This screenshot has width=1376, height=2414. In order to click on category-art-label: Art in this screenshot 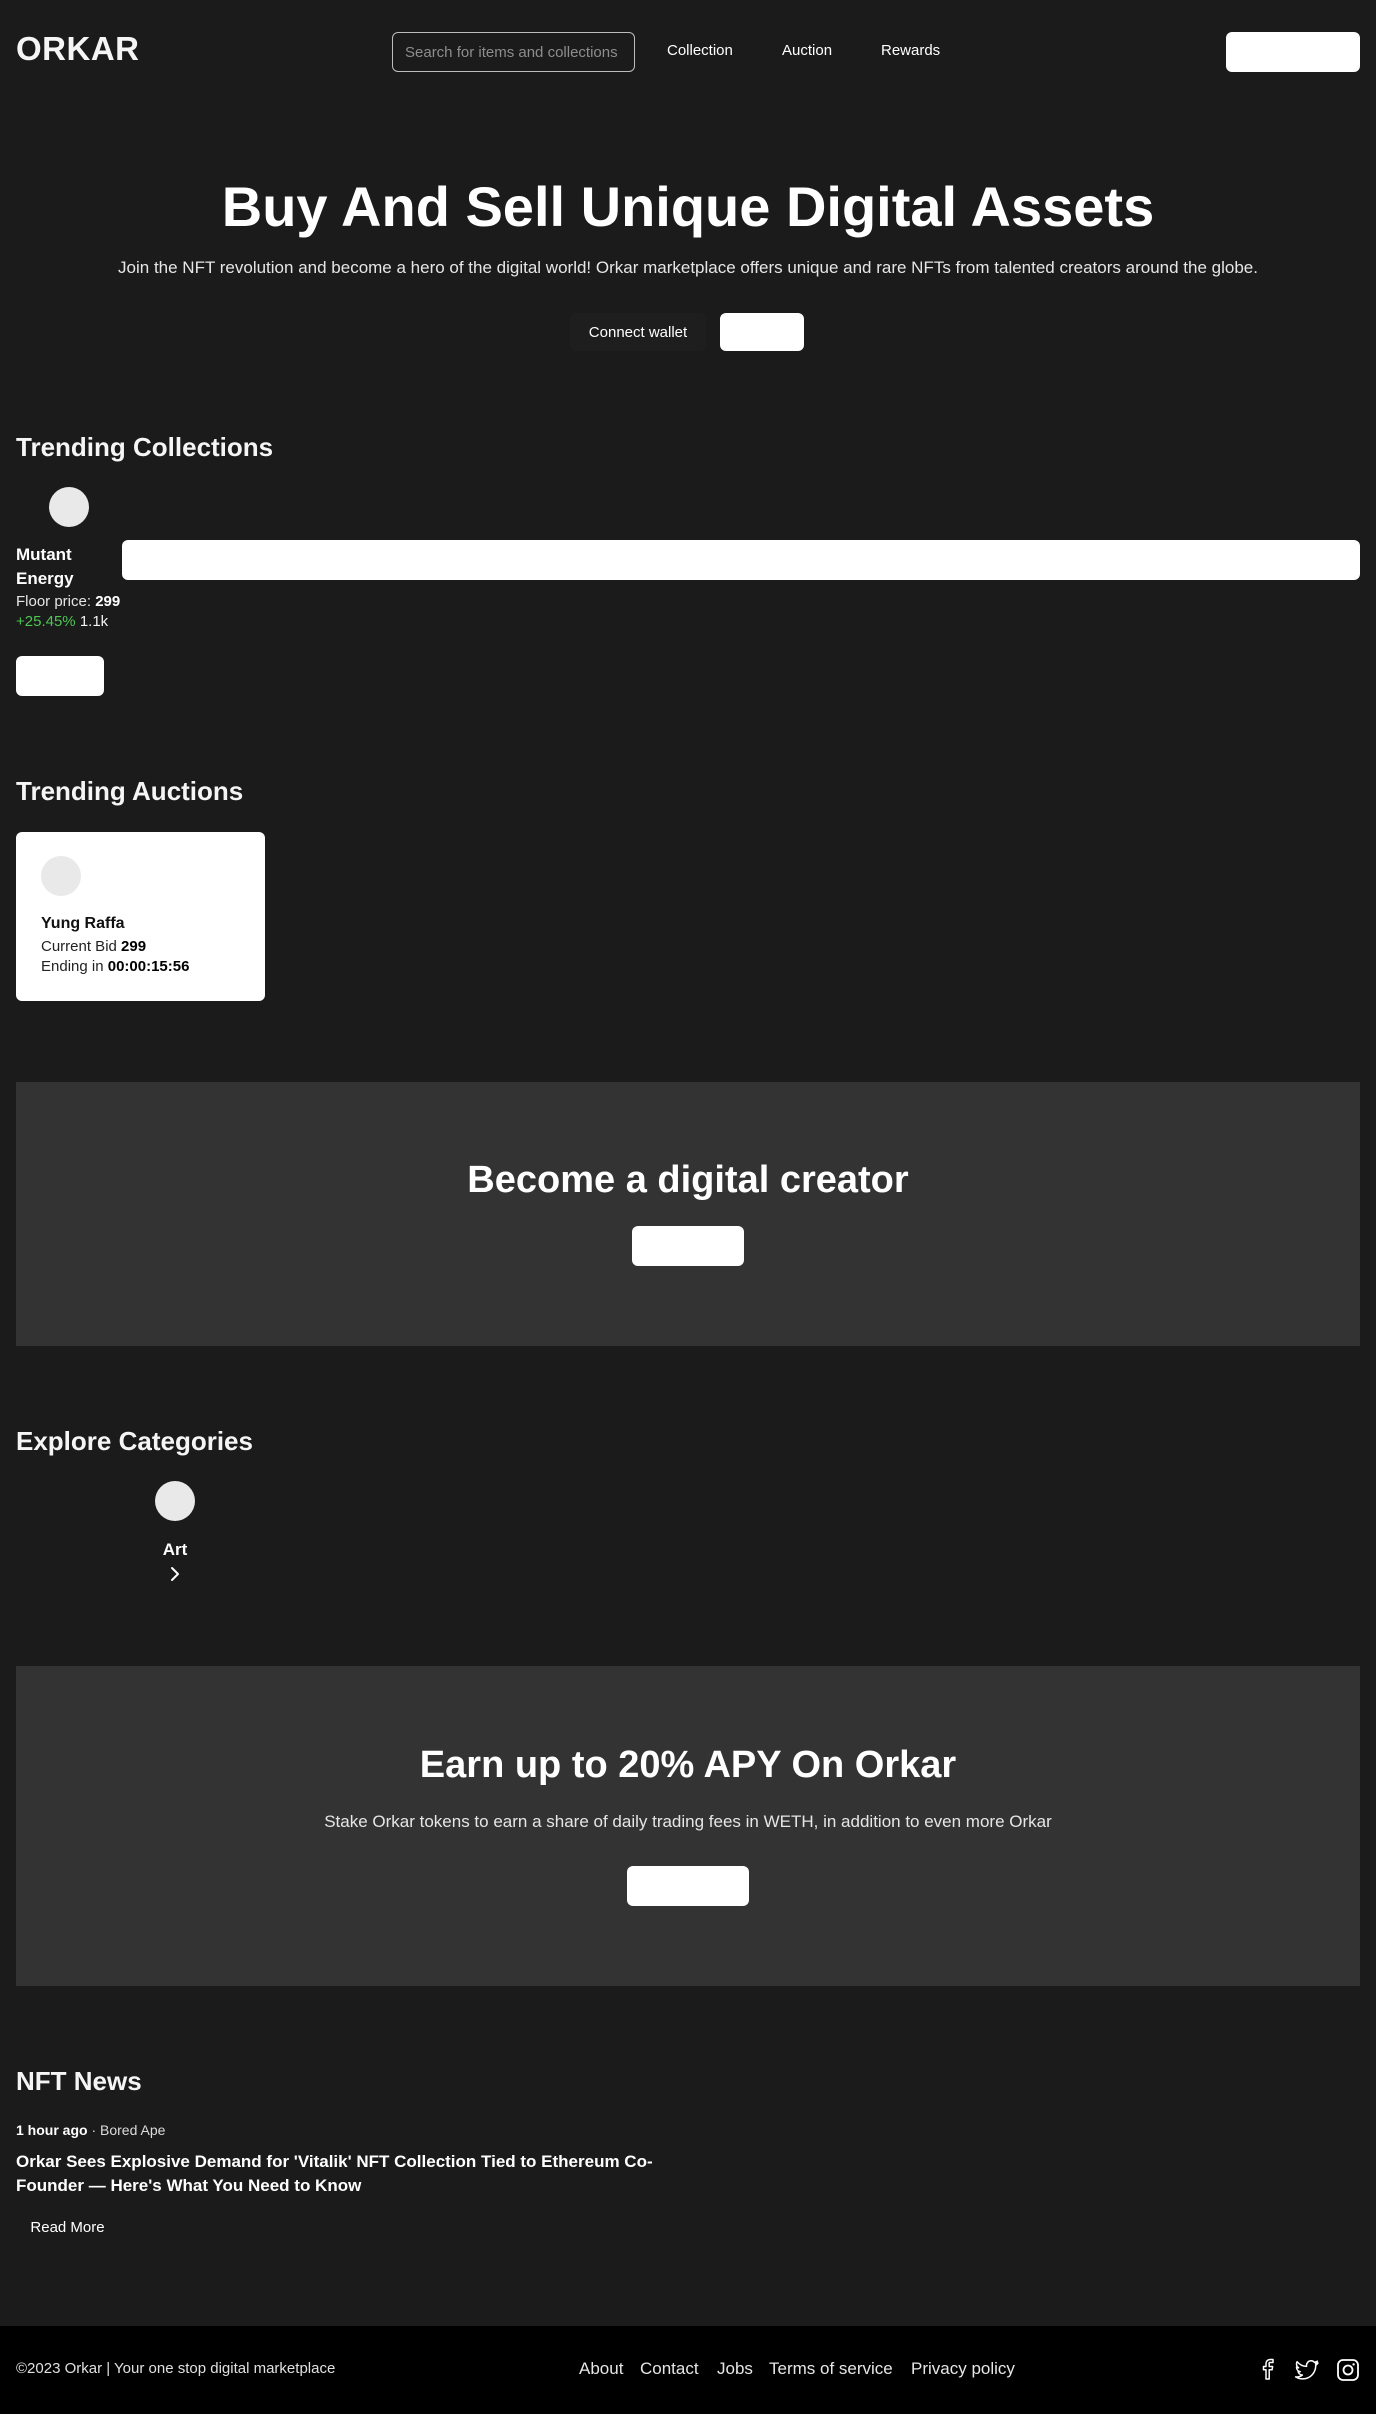, I will do `click(175, 1550)`.